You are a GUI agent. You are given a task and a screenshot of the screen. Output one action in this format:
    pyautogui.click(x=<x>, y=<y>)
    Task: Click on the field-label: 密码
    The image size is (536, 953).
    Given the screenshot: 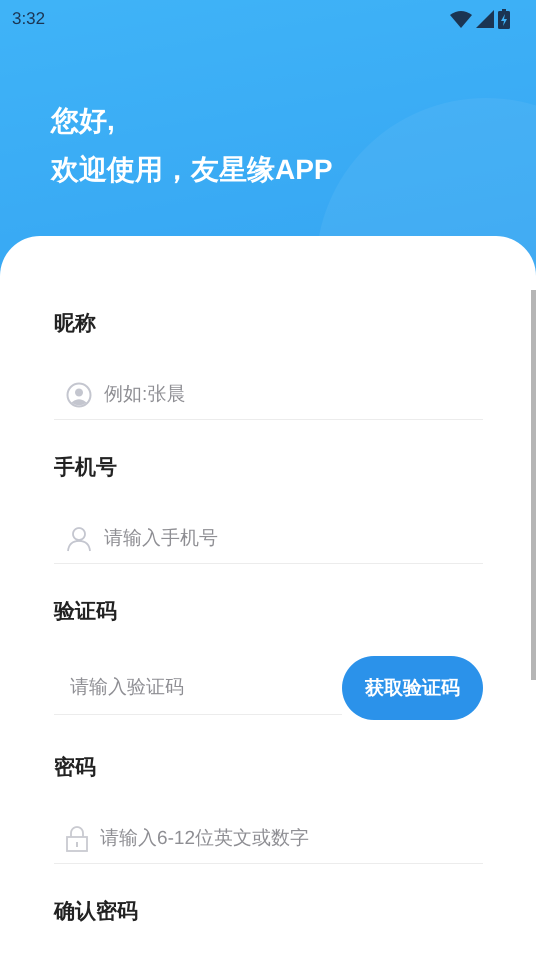 What is the action you would take?
    pyautogui.click(x=75, y=768)
    